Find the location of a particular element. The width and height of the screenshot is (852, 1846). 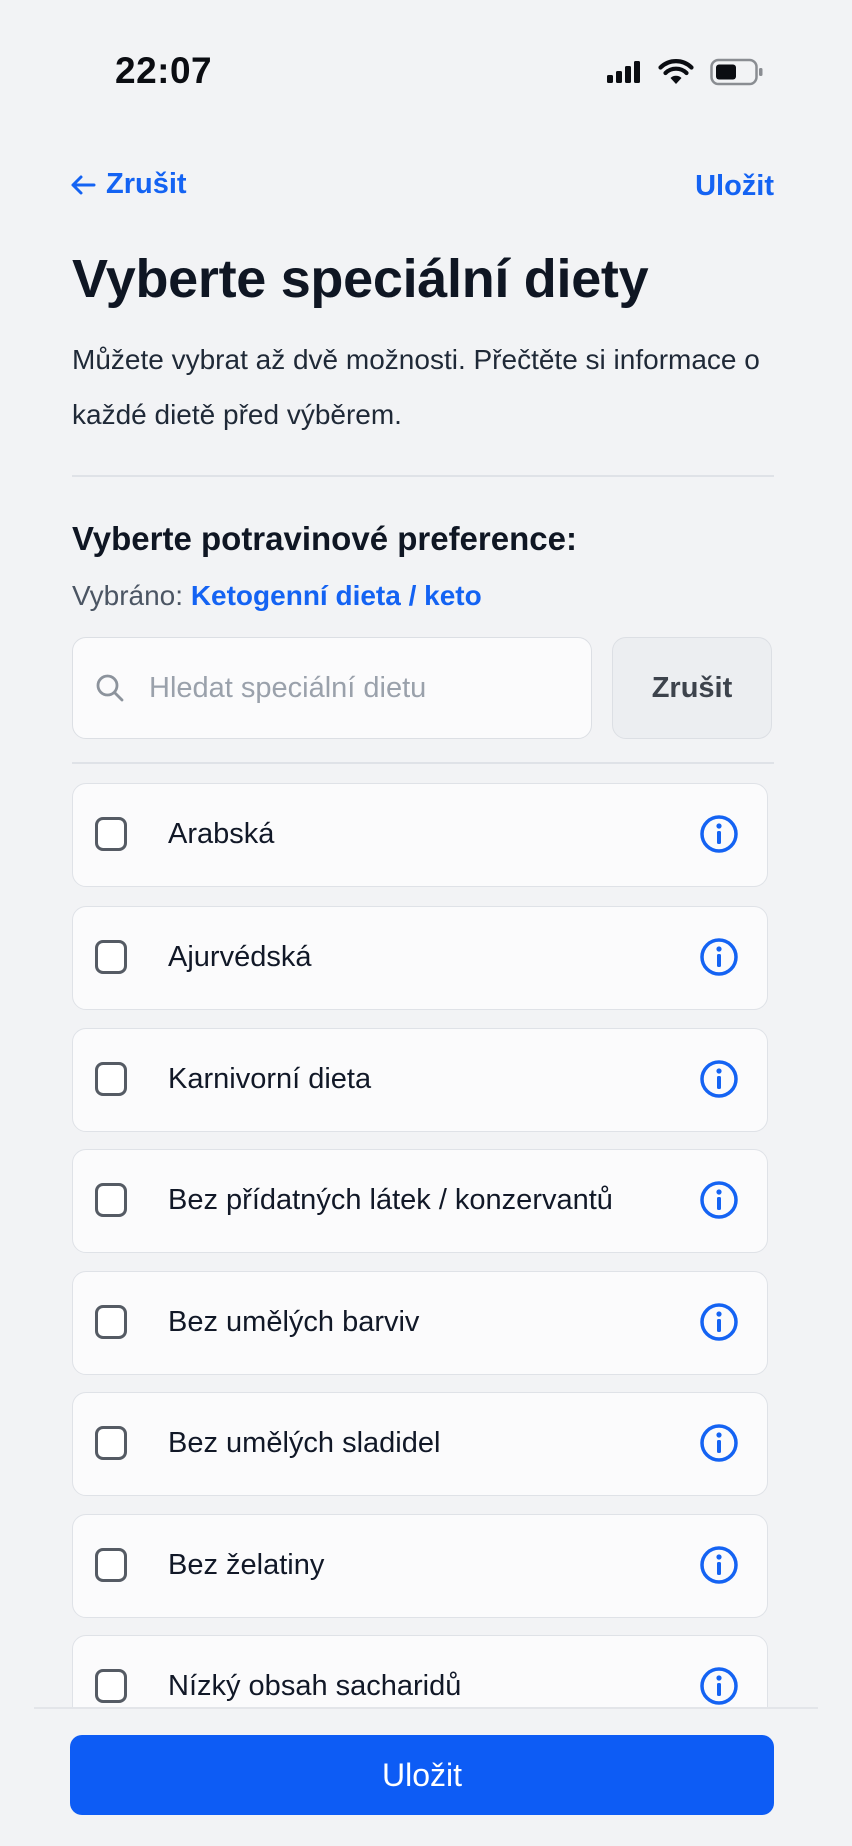

diet-item-bez-pridatnych-latek: Bez přídatných látek / konzervantů is located at coordinates (420, 1201).